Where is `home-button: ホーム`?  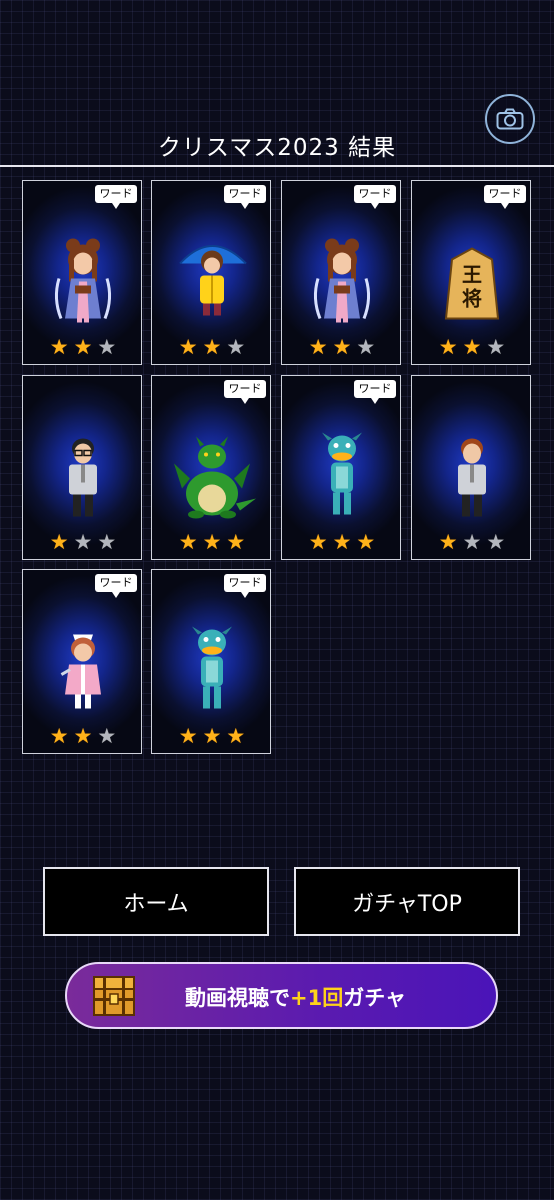 home-button: ホーム is located at coordinates (156, 901).